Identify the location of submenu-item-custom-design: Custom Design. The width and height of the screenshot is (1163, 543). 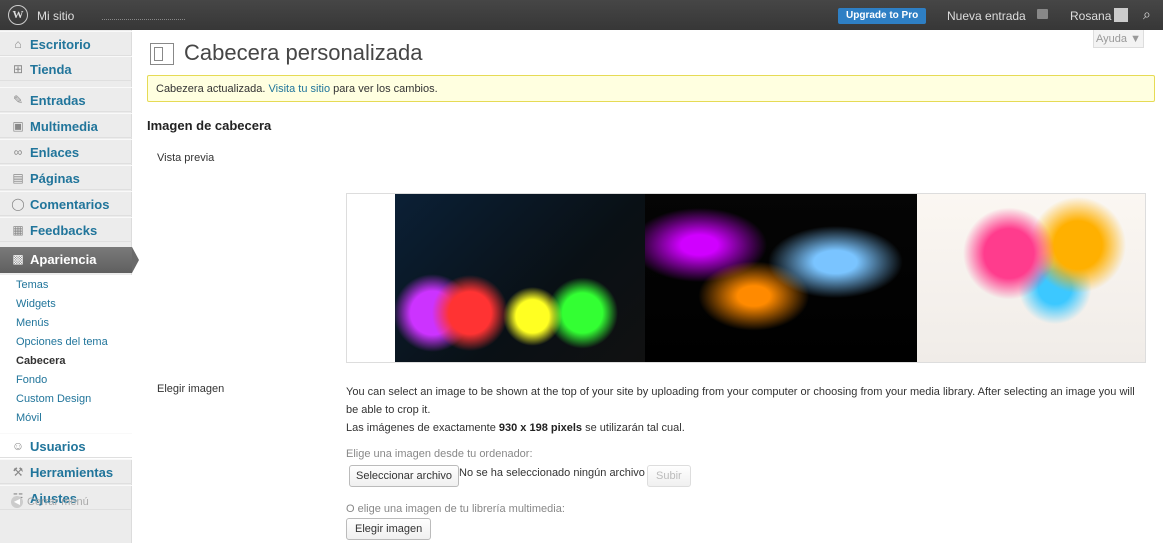
(53, 399).